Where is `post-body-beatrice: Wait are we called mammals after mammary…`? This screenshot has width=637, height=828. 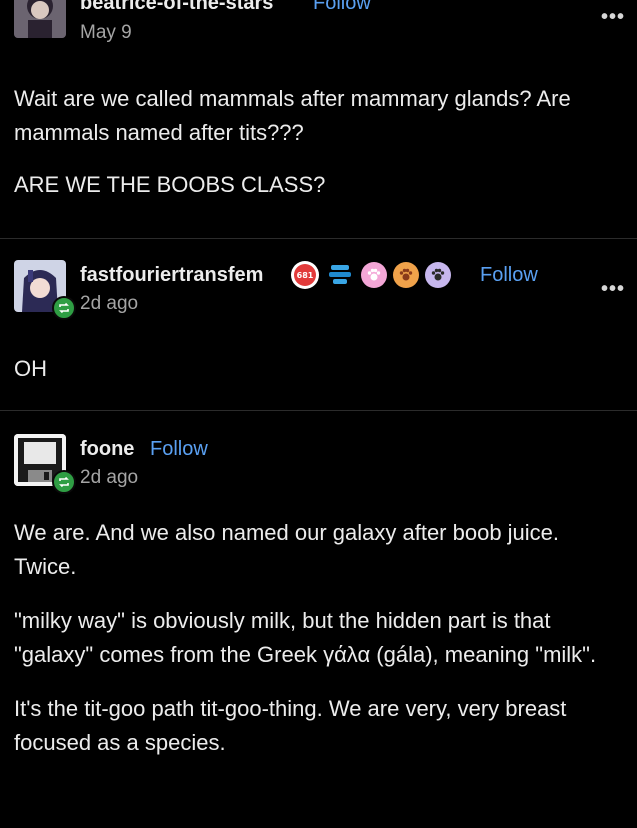 post-body-beatrice: Wait are we called mammals after mammary… is located at coordinates (314, 142).